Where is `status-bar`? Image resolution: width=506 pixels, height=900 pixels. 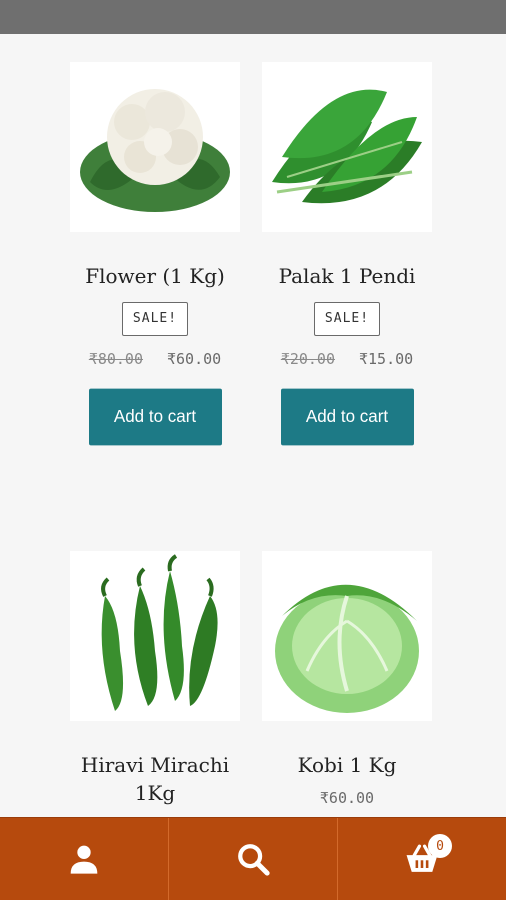
status-bar is located at coordinates (253, 17).